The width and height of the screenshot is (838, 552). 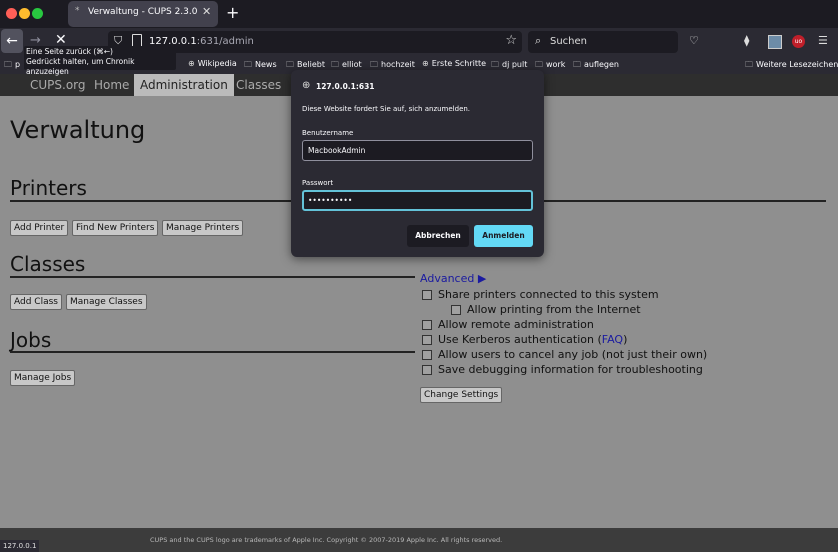 I want to click on bookmark-item: 🗀 News, so click(x=260, y=66).